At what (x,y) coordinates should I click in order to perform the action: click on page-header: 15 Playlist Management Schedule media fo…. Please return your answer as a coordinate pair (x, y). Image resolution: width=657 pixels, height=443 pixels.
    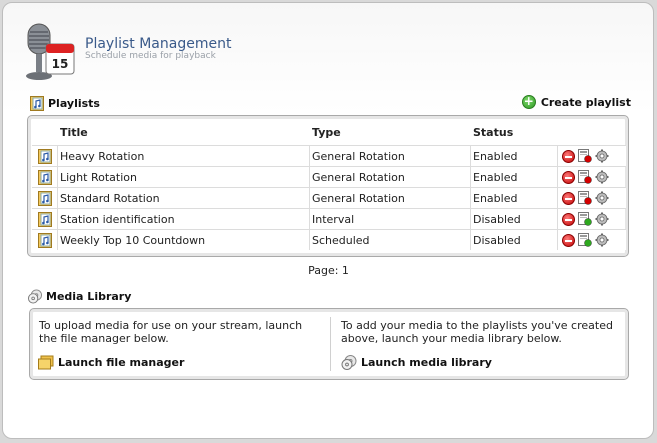
    Looking at the image, I should click on (172, 54).